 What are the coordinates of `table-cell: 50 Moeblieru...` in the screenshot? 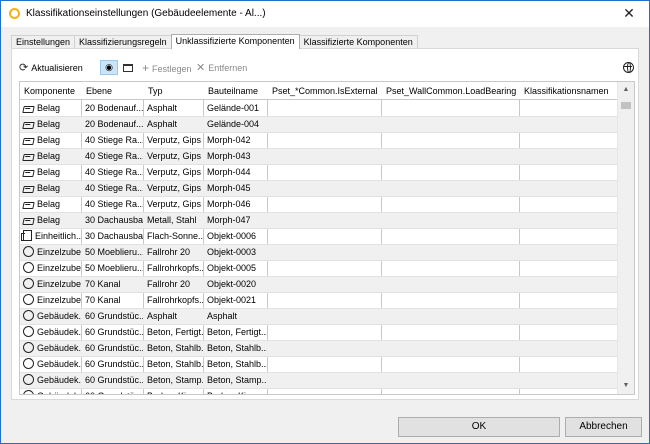 It's located at (114, 268).